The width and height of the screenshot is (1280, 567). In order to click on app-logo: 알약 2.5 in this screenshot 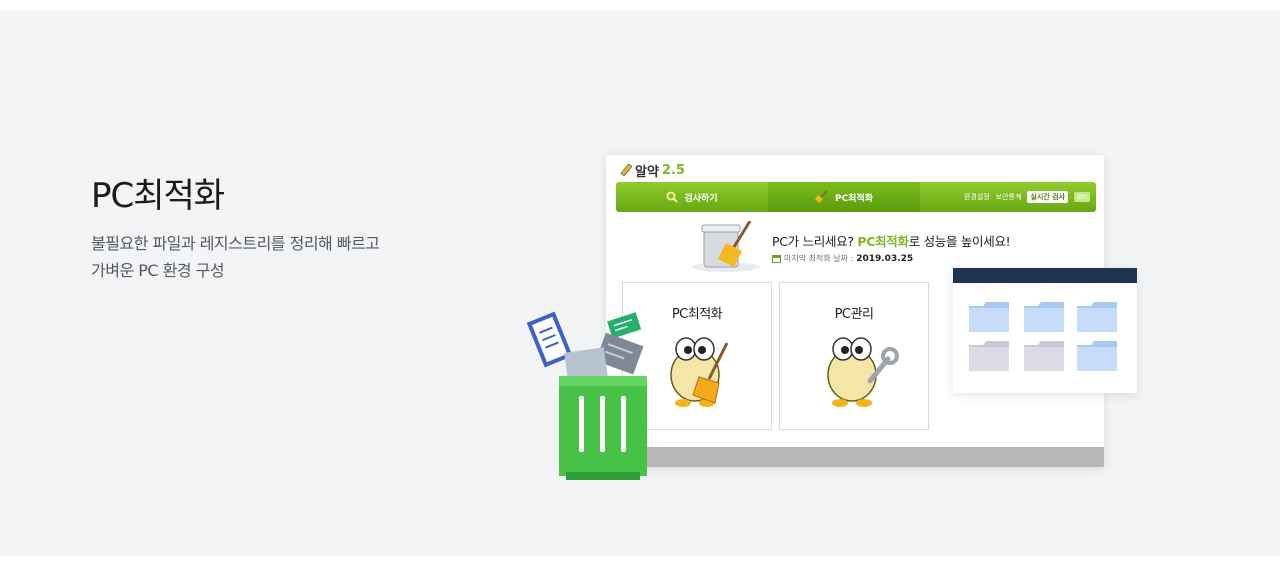, I will do `click(651, 170)`.